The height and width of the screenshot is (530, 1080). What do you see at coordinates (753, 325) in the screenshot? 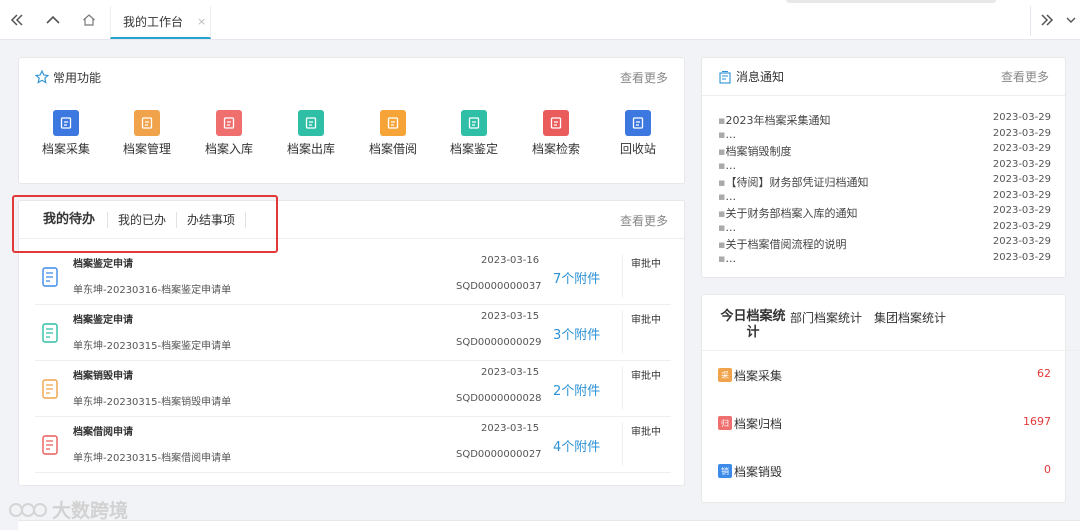
I see `tab-today-stats: 今日档案统计` at bounding box center [753, 325].